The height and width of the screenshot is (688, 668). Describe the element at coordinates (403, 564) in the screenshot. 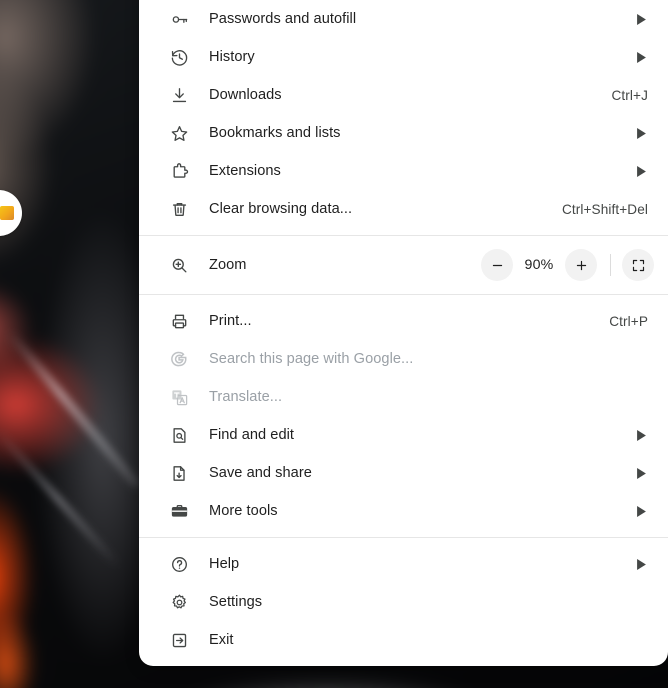

I see `menu-item-help: Help` at that location.